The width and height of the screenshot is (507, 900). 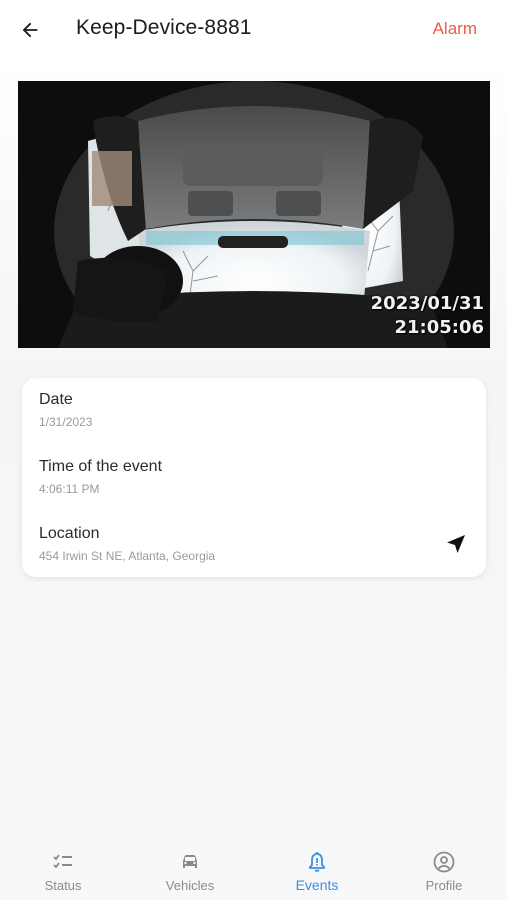 I want to click on nav-item-events: Events, so click(x=317, y=870).